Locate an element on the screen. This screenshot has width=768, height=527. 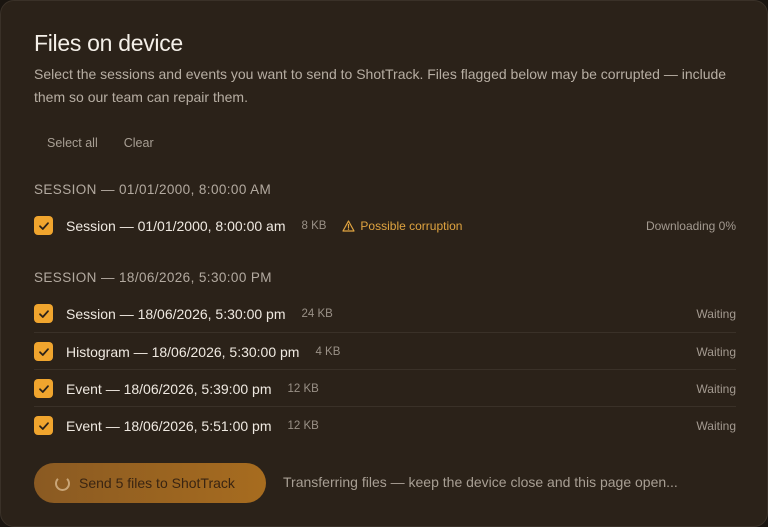
file-size: 4 KB is located at coordinates (328, 351).